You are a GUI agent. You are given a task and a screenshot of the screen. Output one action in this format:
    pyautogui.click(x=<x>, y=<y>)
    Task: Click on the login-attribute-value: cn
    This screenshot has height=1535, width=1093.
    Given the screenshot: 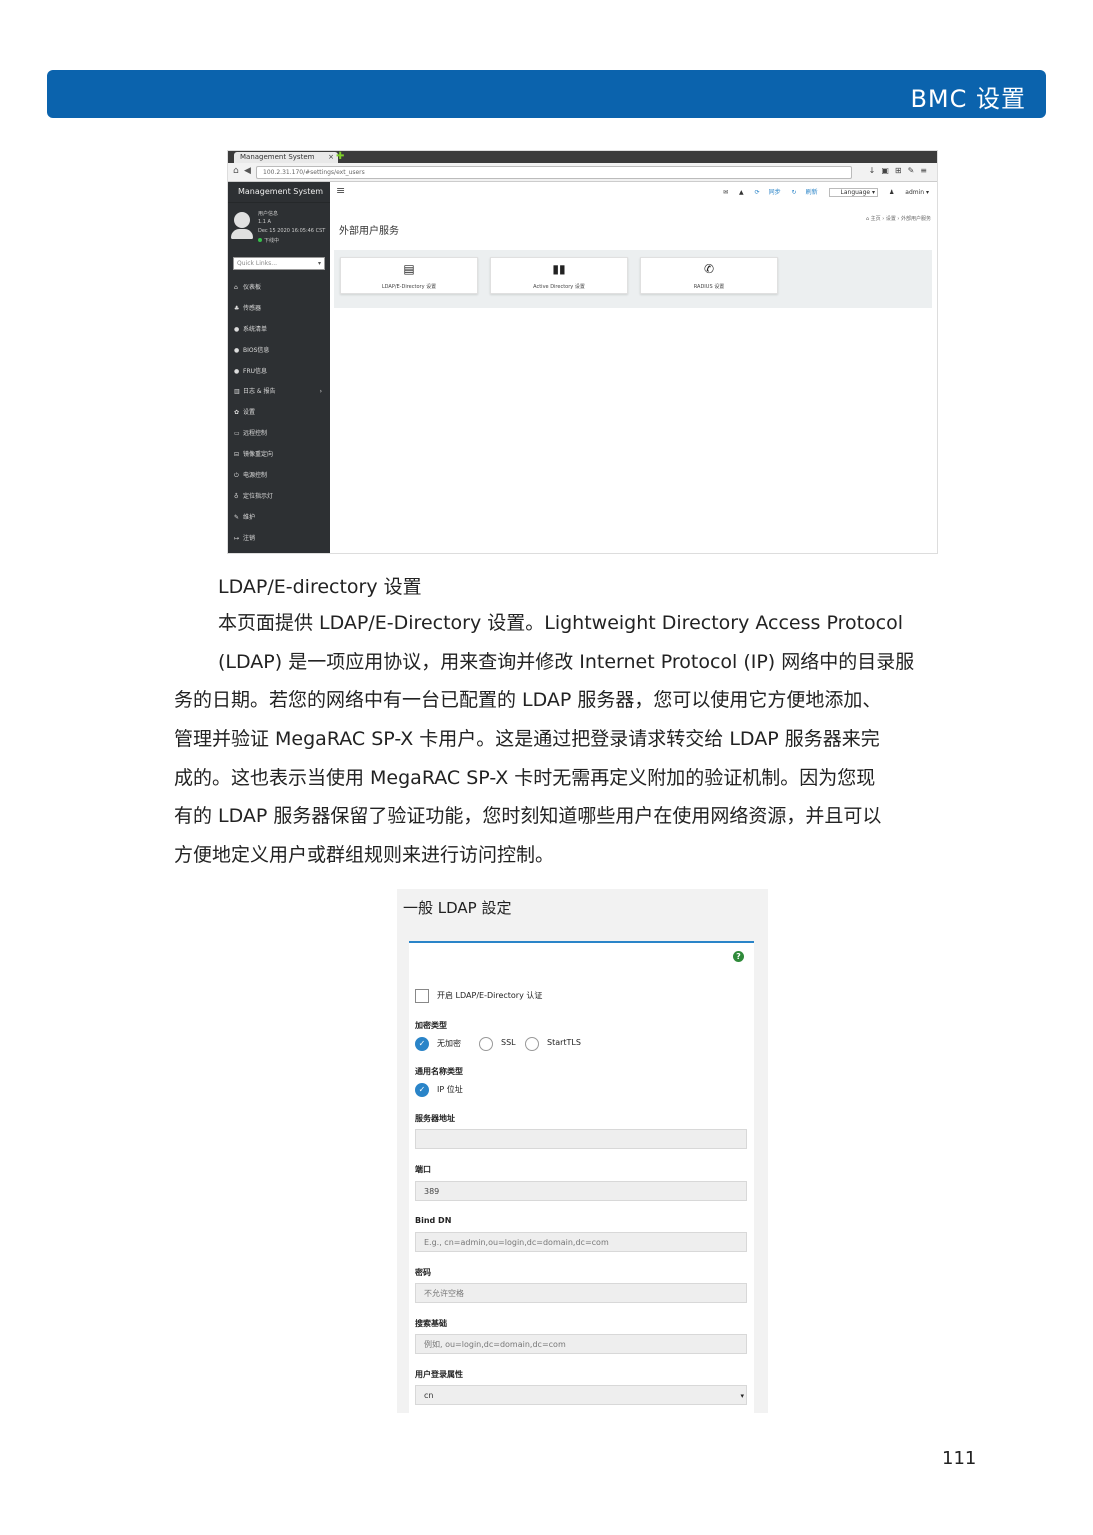 What is the action you would take?
    pyautogui.click(x=429, y=1395)
    